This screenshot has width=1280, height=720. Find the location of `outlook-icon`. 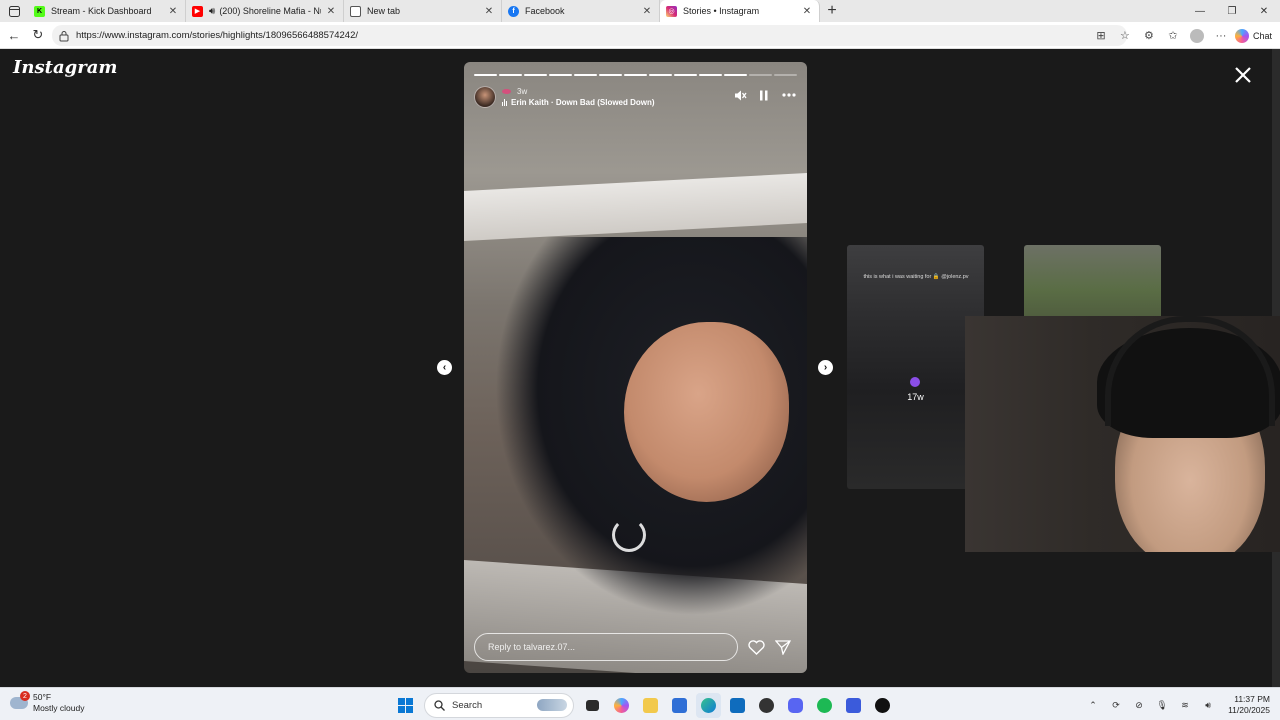

outlook-icon is located at coordinates (737, 705).